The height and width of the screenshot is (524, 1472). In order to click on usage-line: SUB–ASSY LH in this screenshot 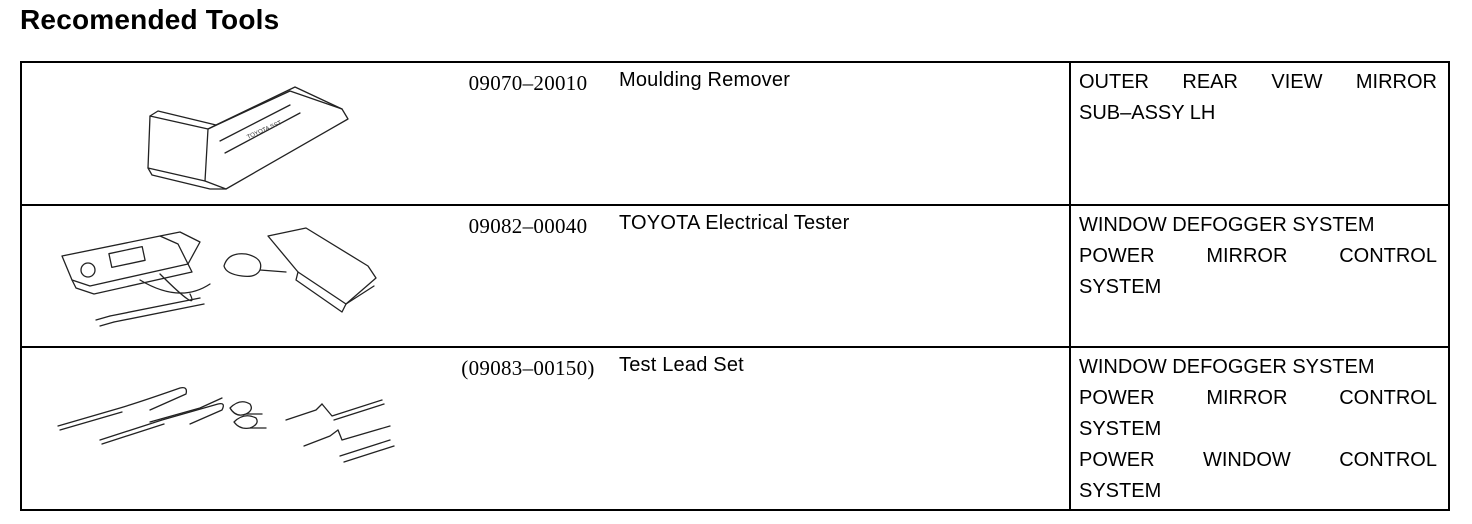, I will do `click(1258, 113)`.